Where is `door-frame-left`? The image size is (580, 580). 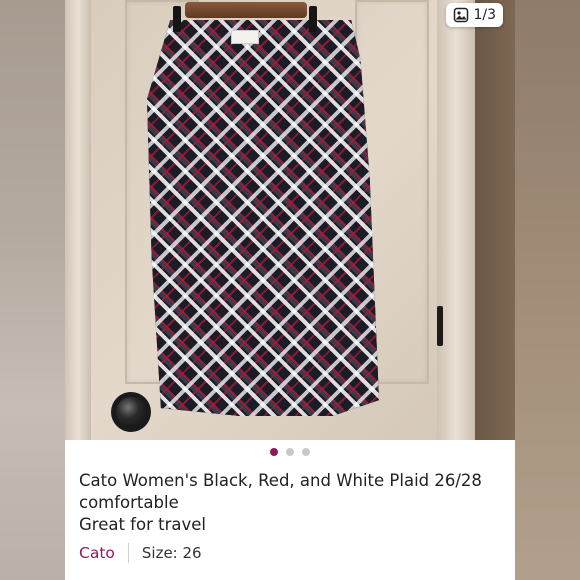 door-frame-left is located at coordinates (78, 220).